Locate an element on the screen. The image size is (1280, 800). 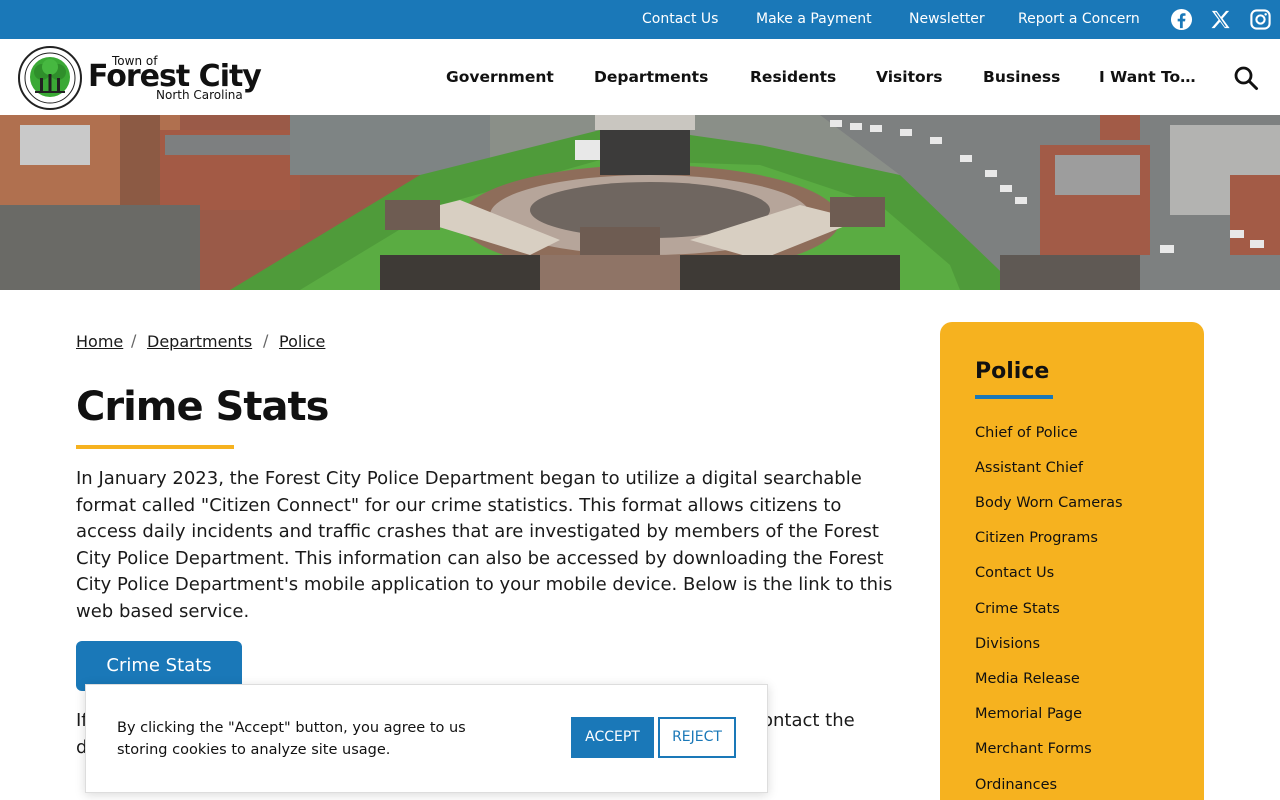
breadcrumb-home: Home is located at coordinates (99, 341).